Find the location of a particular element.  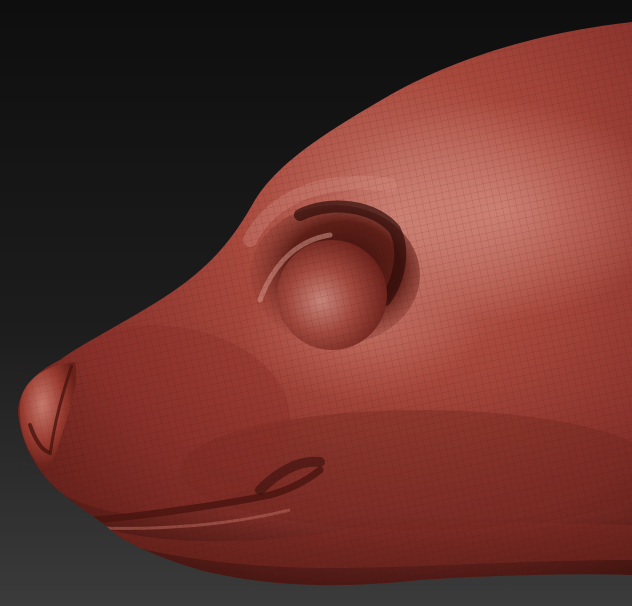

nose is located at coordinates (50, 417).